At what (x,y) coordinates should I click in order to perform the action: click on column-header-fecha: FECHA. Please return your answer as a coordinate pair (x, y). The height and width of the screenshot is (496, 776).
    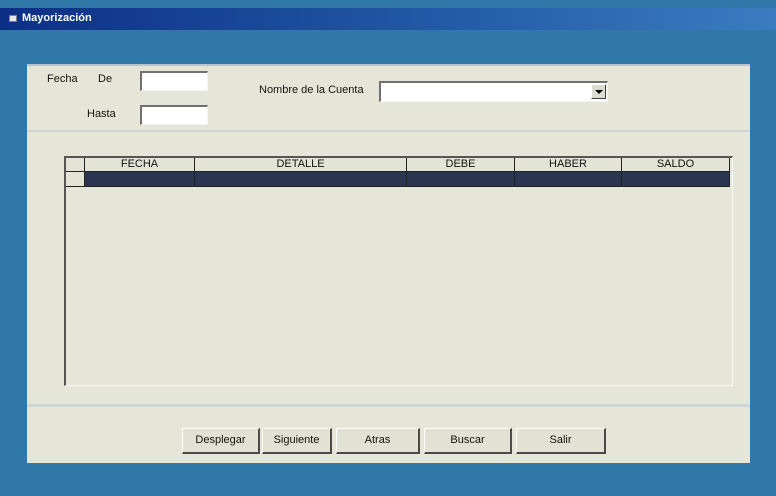
    Looking at the image, I should click on (140, 165).